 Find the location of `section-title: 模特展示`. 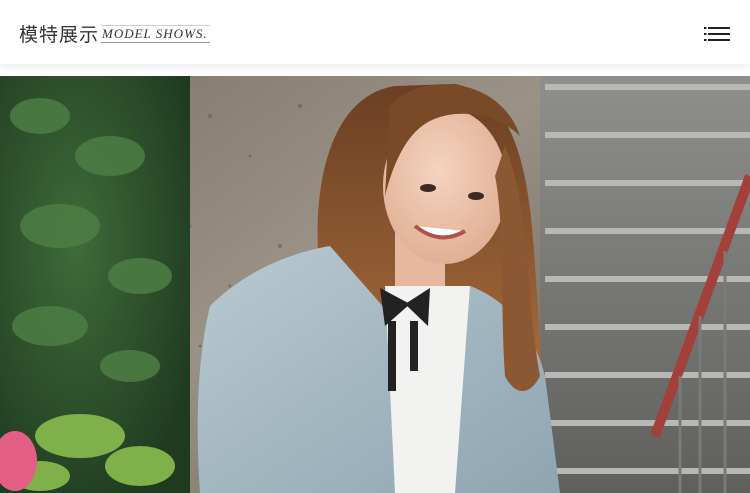

section-title: 模特展示 is located at coordinates (59, 35).